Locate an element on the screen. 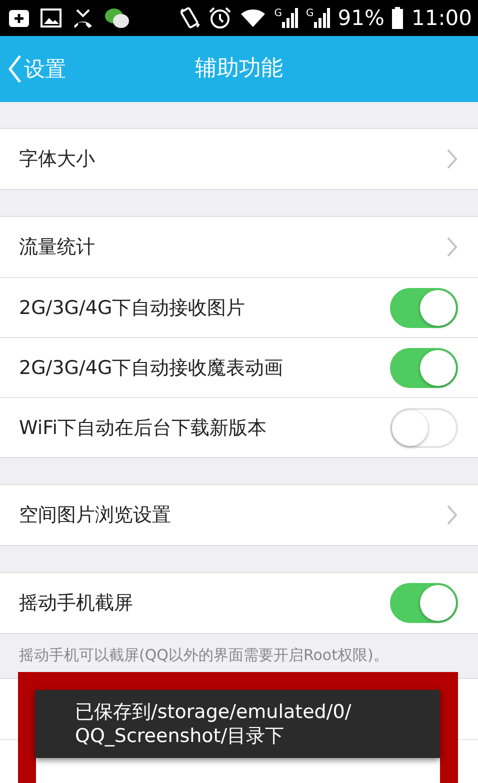  settings-row: 字体大小 is located at coordinates (239, 159).